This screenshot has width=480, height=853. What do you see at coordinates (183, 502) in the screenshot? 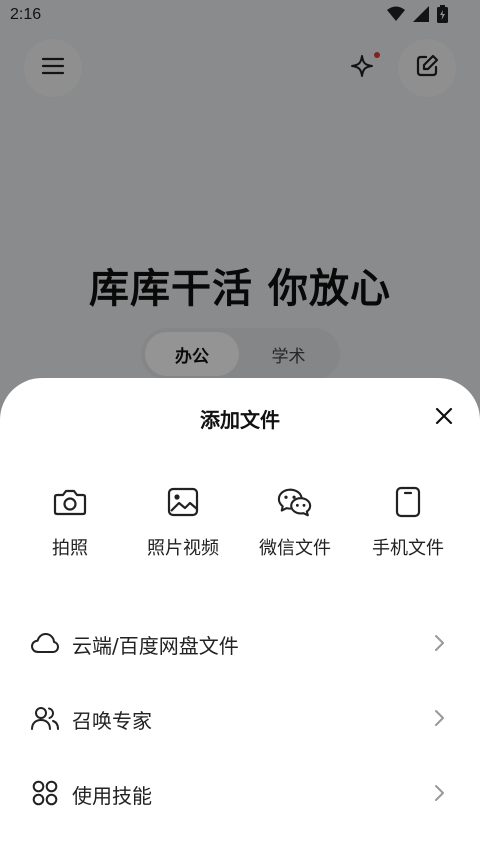
I see `image-icon` at bounding box center [183, 502].